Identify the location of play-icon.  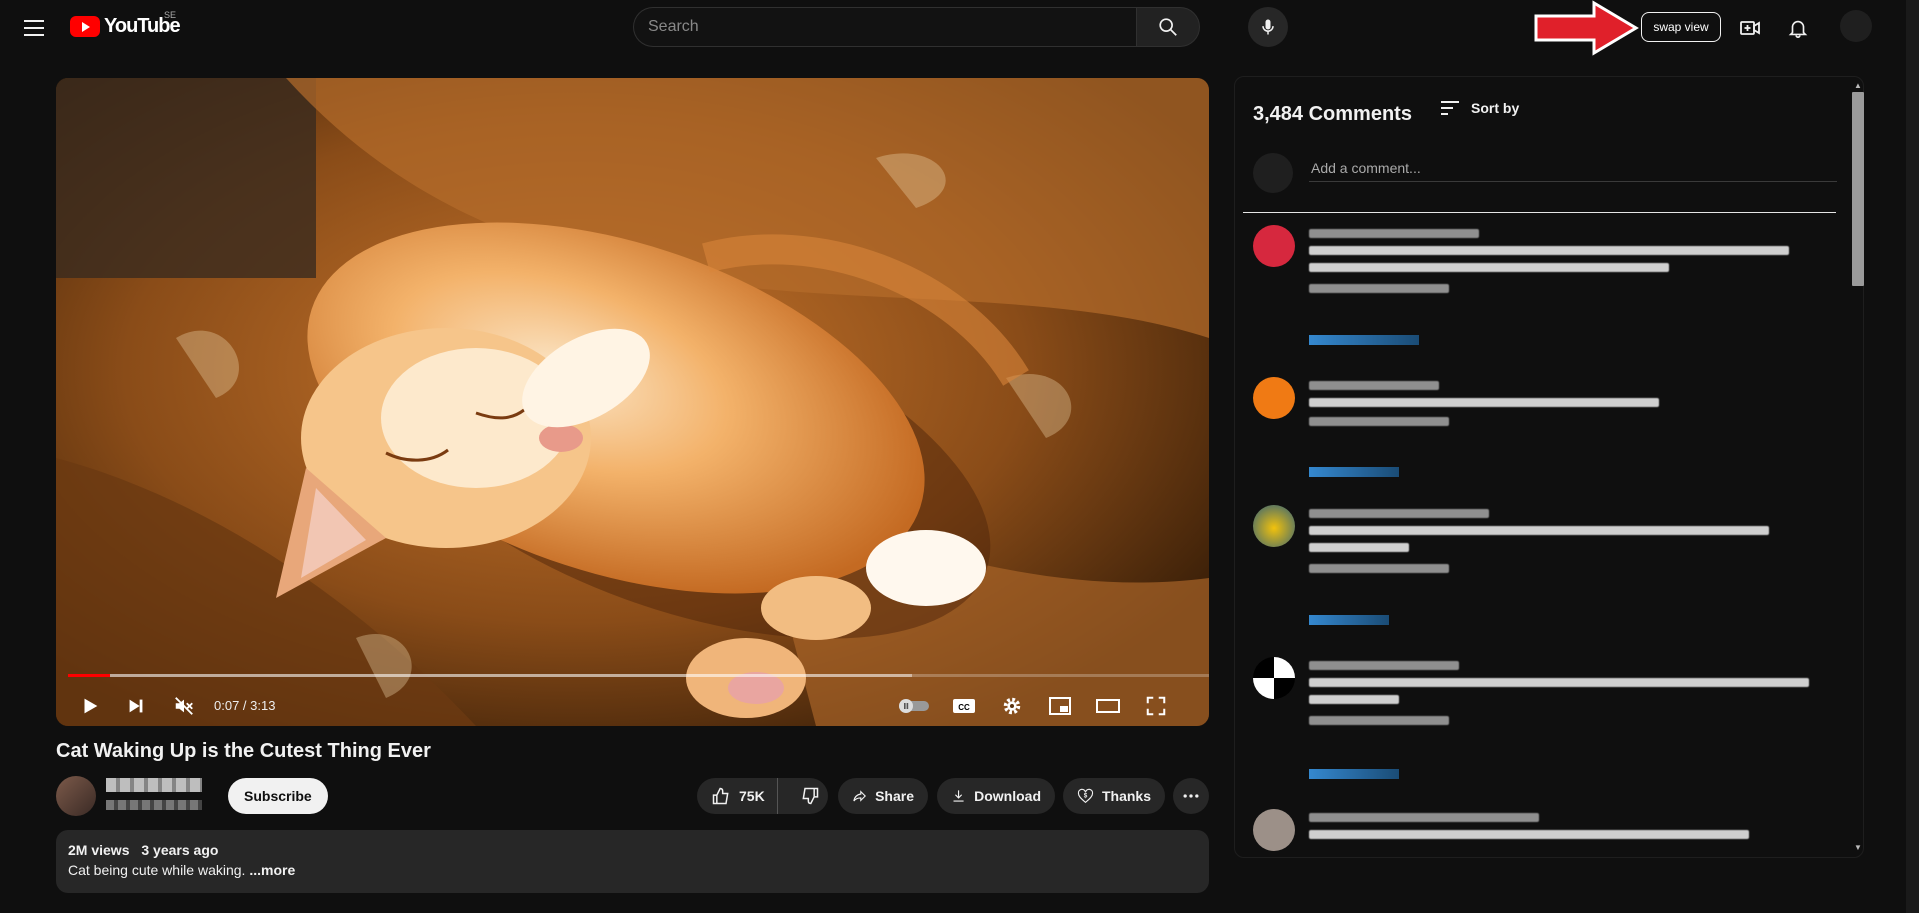
(91, 706).